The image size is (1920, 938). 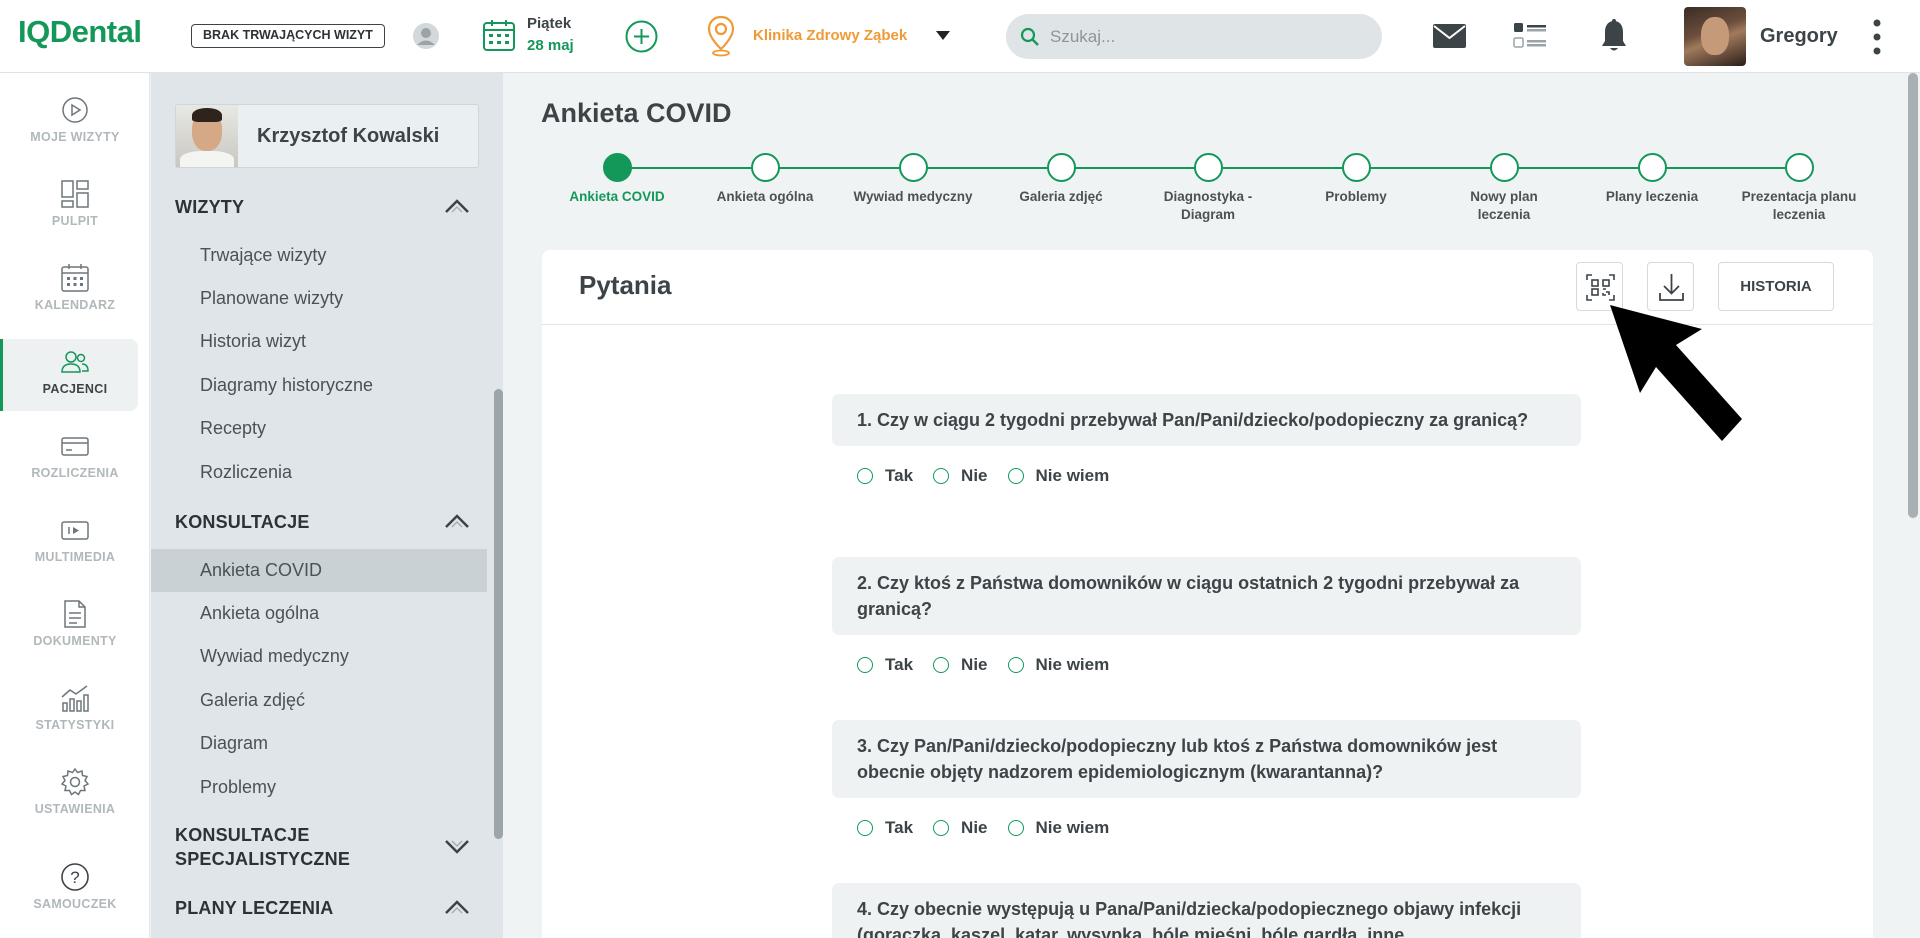 I want to click on step-label: Problemy, so click(x=1356, y=196).